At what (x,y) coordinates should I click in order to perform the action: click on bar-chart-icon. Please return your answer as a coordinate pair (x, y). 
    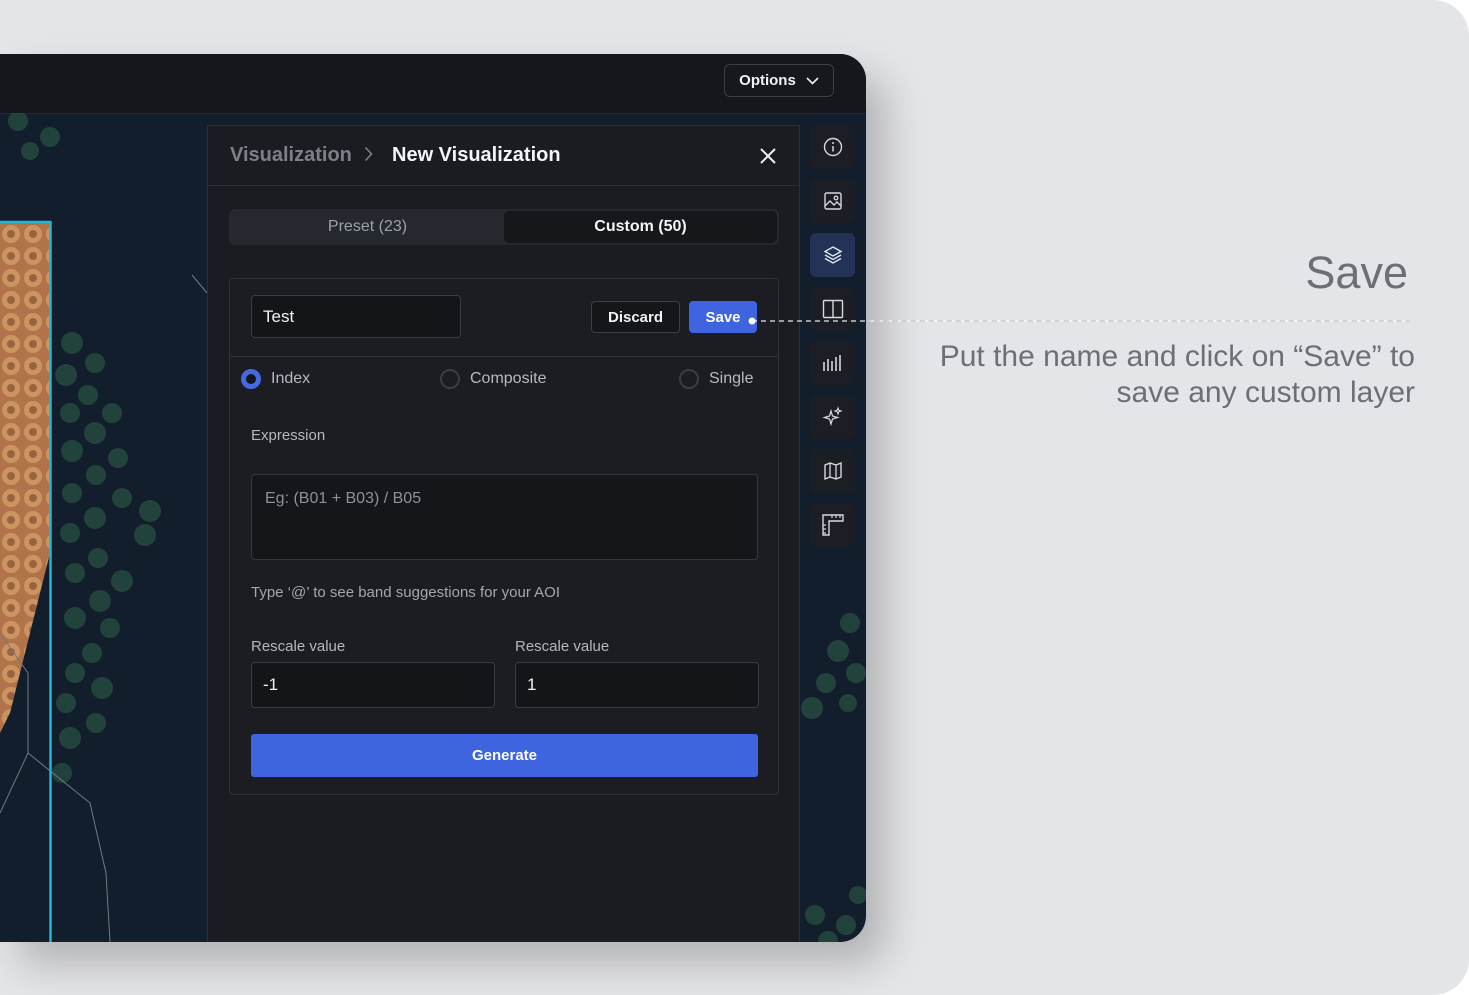
    Looking at the image, I should click on (831, 363).